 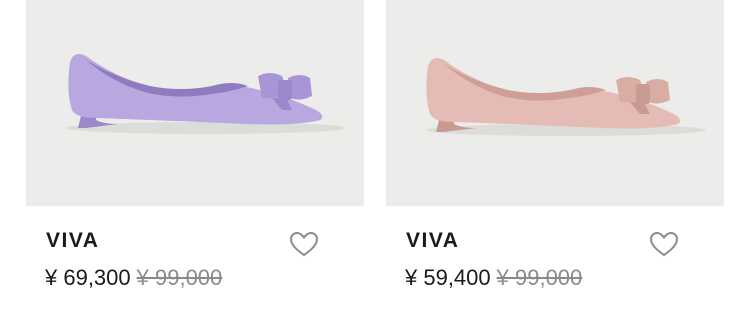 What do you see at coordinates (88, 277) in the screenshot?
I see `sale-price: ¥ 69,300` at bounding box center [88, 277].